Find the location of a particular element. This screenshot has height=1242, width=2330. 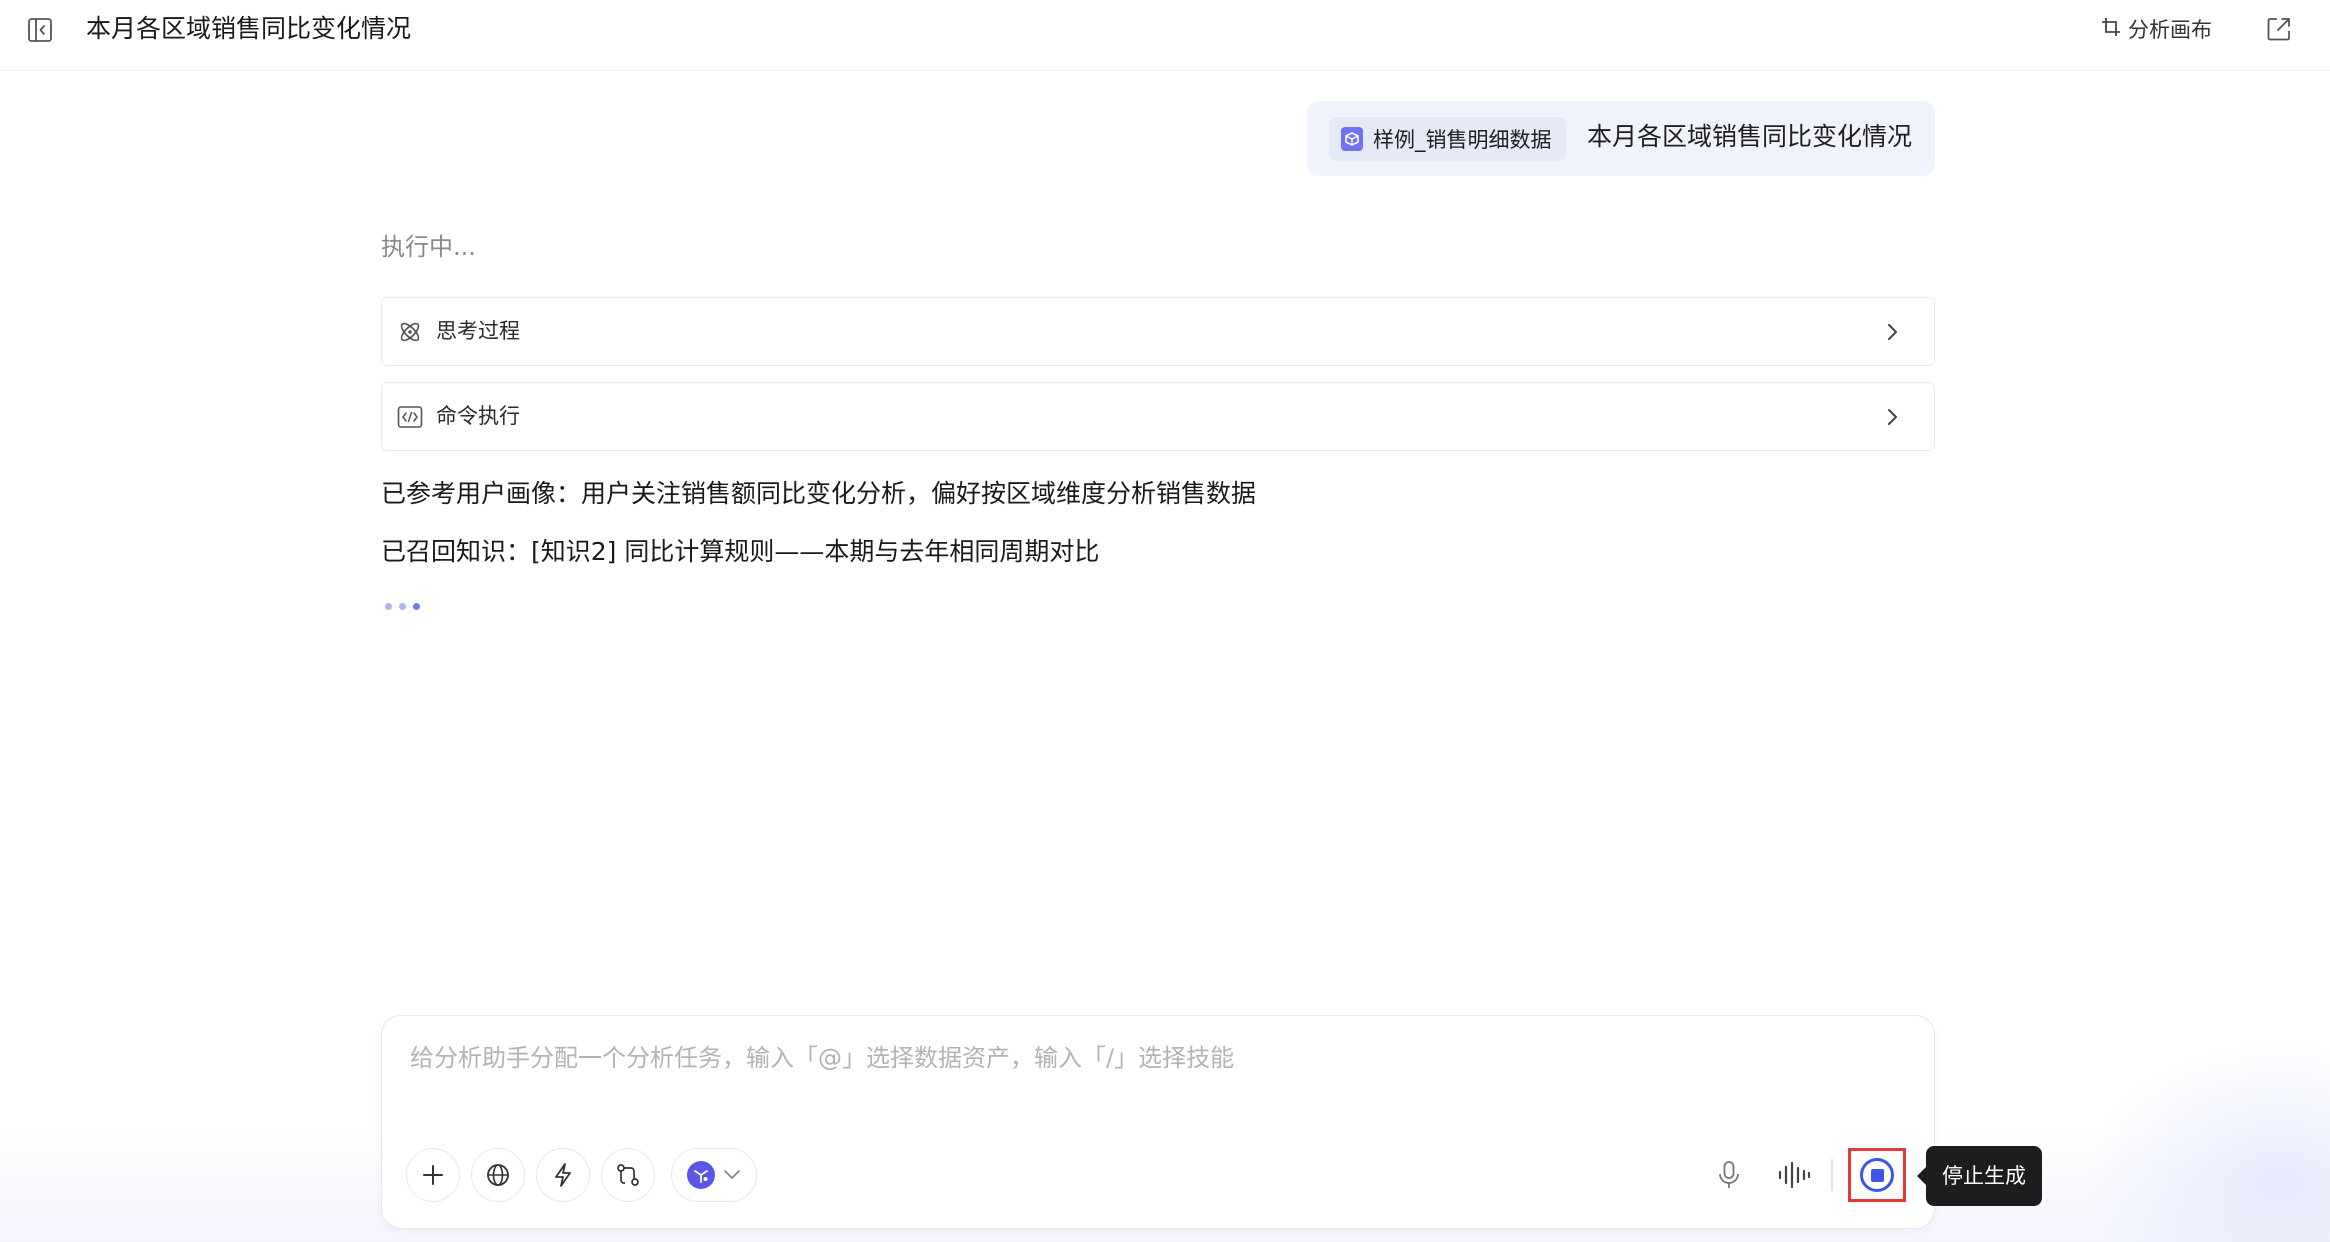

stop-generation-tooltip: 停止生成 is located at coordinates (1979, 1176).